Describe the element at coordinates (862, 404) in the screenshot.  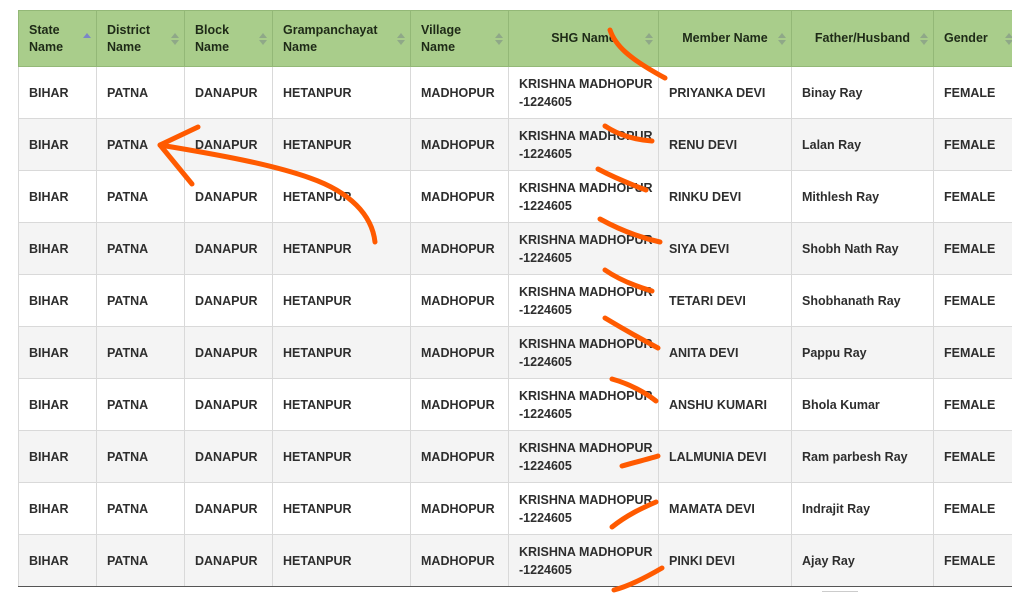
I see `cell-father-husband: Bhola Kumar` at that location.